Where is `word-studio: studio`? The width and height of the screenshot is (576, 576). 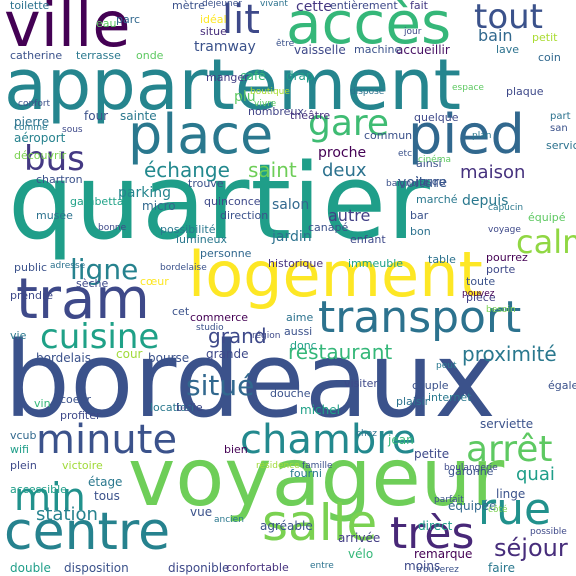
word-studio: studio is located at coordinates (210, 328).